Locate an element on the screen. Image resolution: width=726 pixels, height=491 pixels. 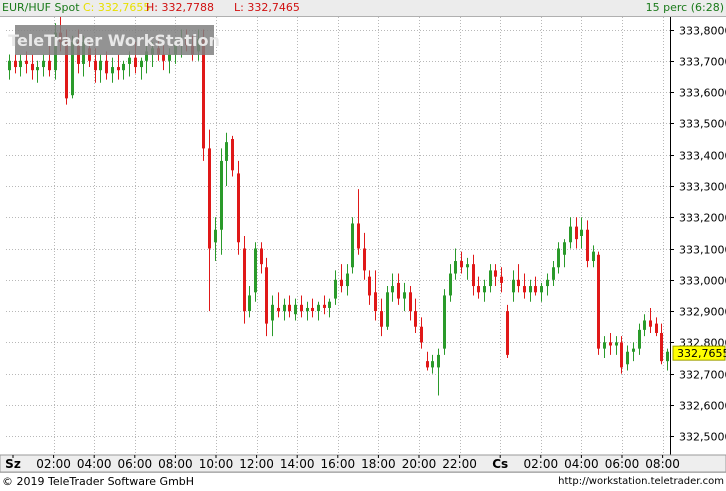
y-tick-label: 333,6000 is located at coordinates (702, 93).